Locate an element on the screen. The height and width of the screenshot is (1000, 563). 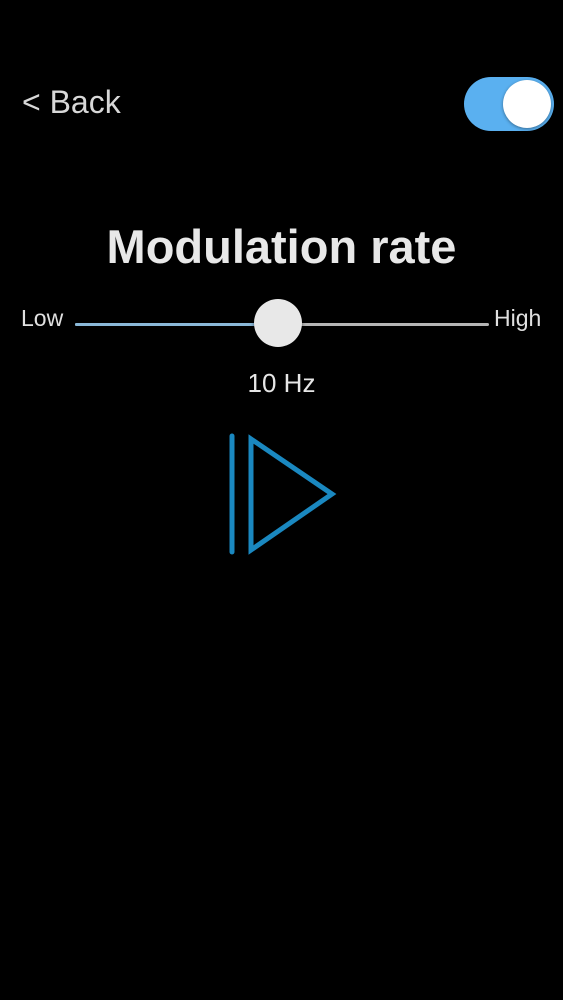
toggle-knob is located at coordinates (527, 104).